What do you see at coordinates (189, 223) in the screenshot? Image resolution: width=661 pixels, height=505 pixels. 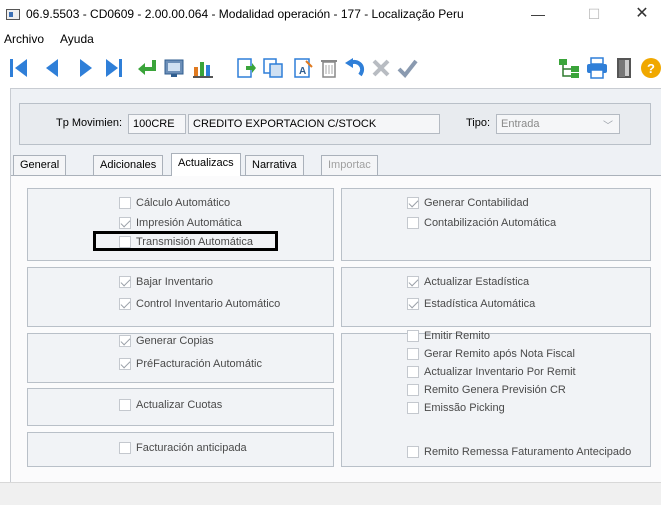 I see `checkbox-label: Impresión Automática` at bounding box center [189, 223].